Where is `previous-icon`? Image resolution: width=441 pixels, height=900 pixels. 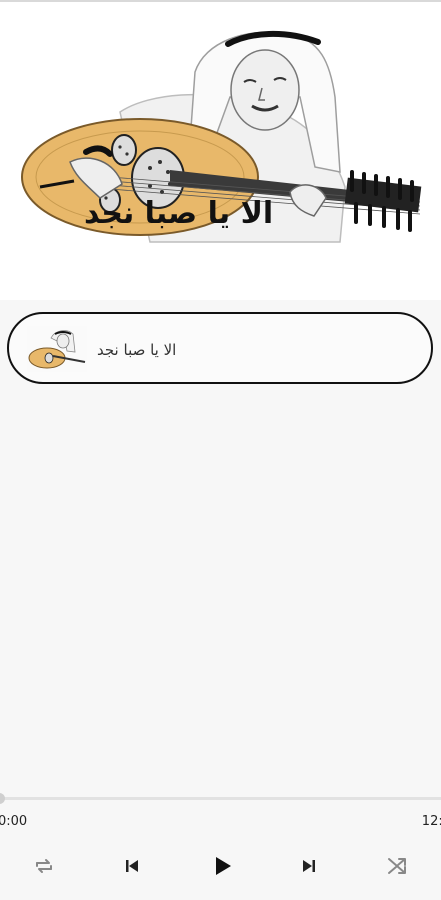
previous-icon is located at coordinates (132, 866).